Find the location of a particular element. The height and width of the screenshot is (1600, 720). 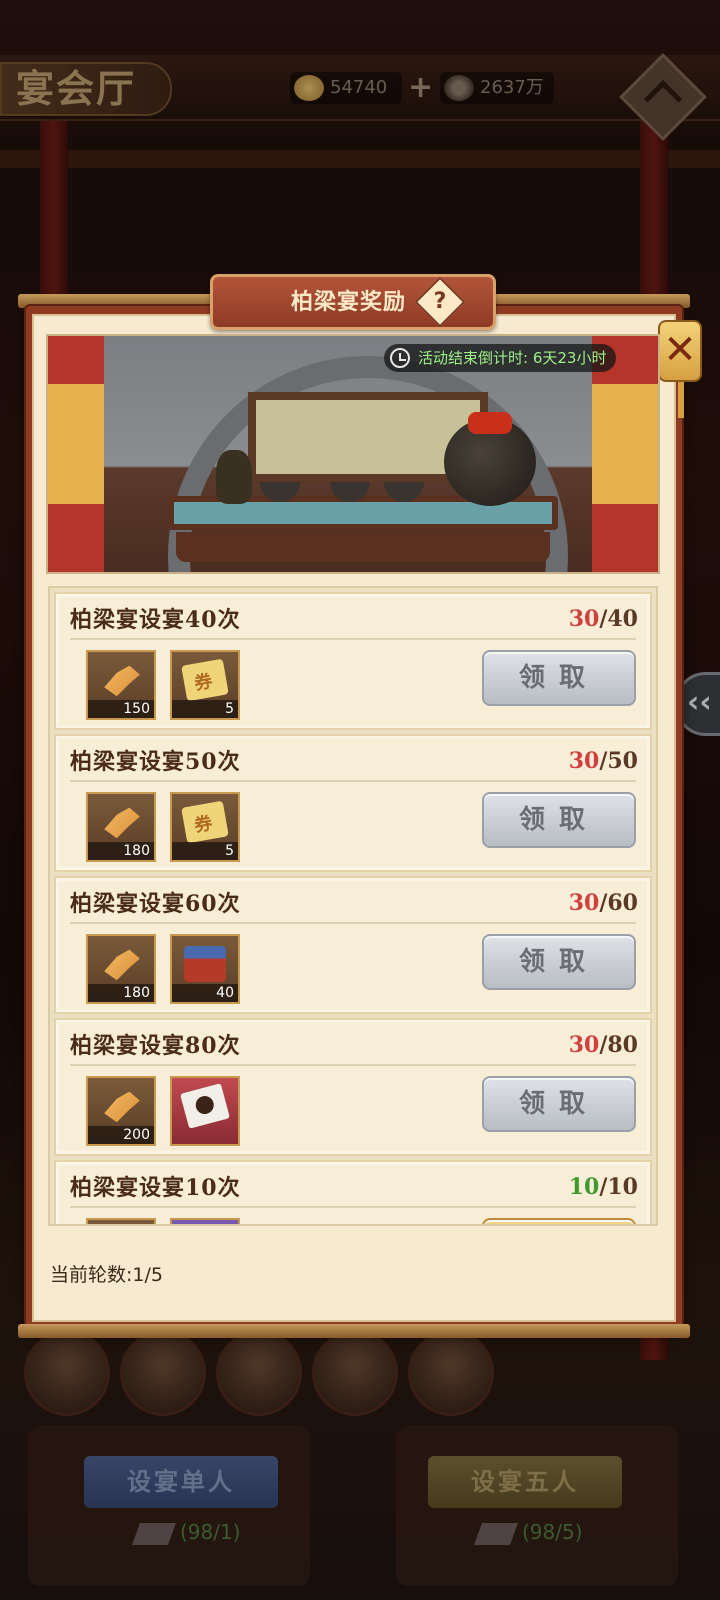

task-progress: 30/40 is located at coordinates (603, 619).